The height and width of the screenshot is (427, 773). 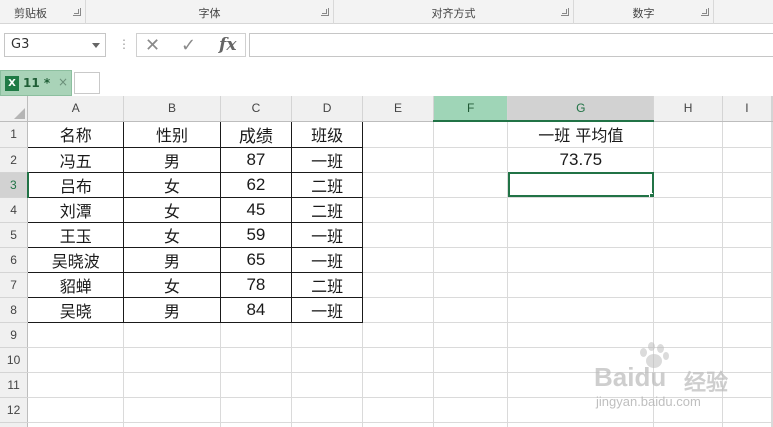 What do you see at coordinates (747, 109) in the screenshot?
I see `column-header-i: I` at bounding box center [747, 109].